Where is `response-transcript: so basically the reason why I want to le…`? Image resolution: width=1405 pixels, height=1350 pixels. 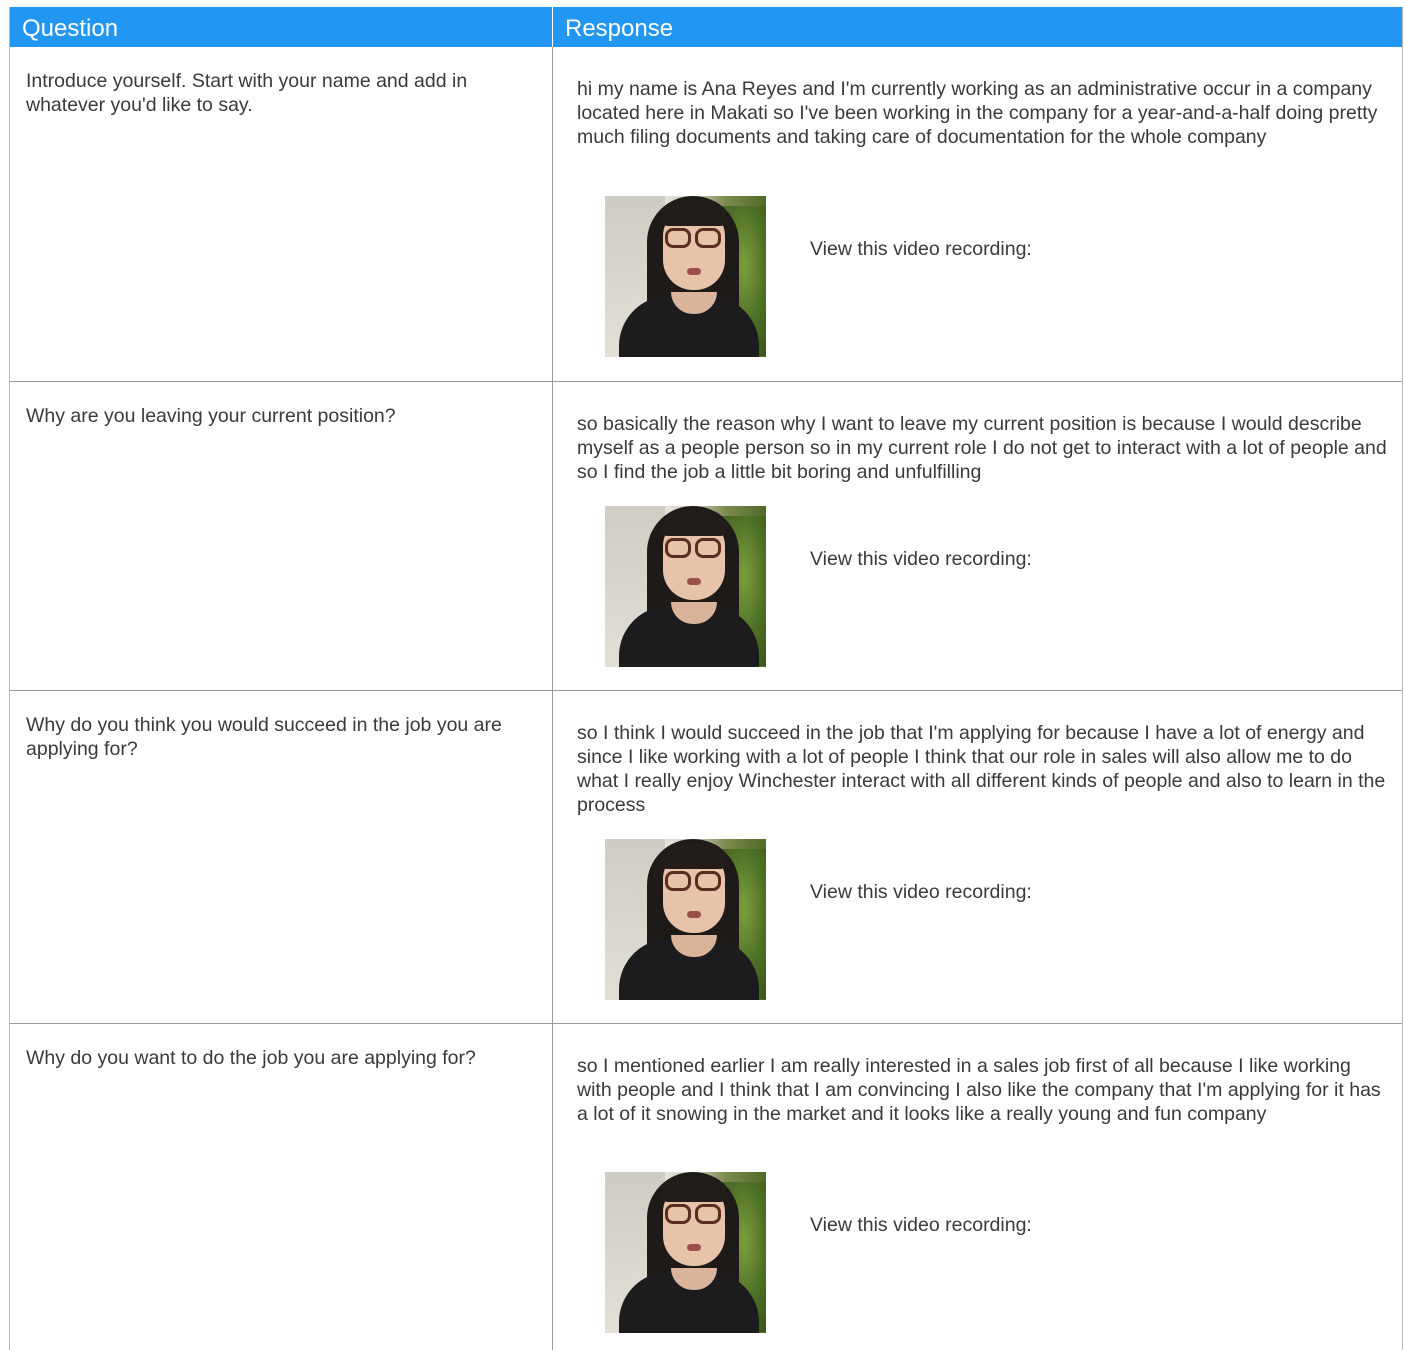
response-transcript: so basically the reason why I want to le… is located at coordinates (982, 448).